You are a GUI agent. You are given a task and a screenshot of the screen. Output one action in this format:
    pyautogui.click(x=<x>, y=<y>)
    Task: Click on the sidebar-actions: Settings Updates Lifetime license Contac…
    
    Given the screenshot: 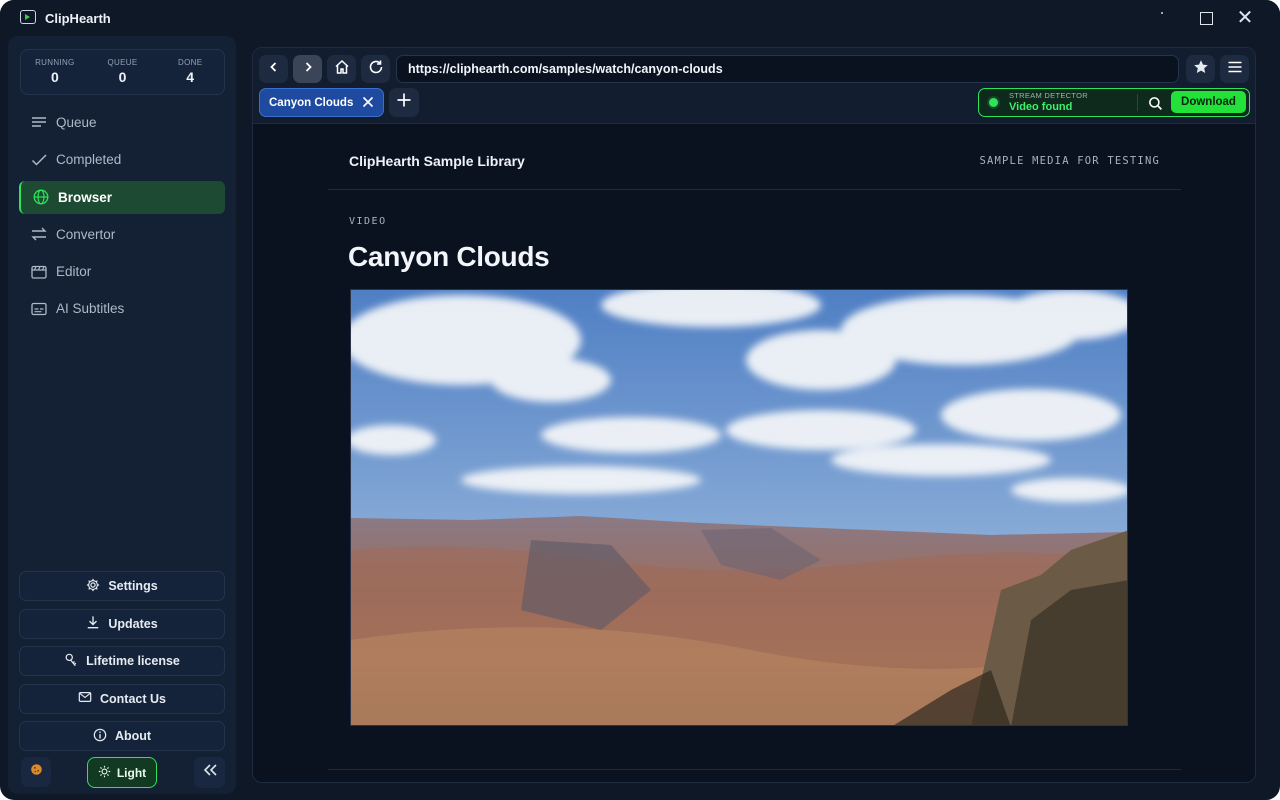 What is the action you would take?
    pyautogui.click(x=122, y=665)
    